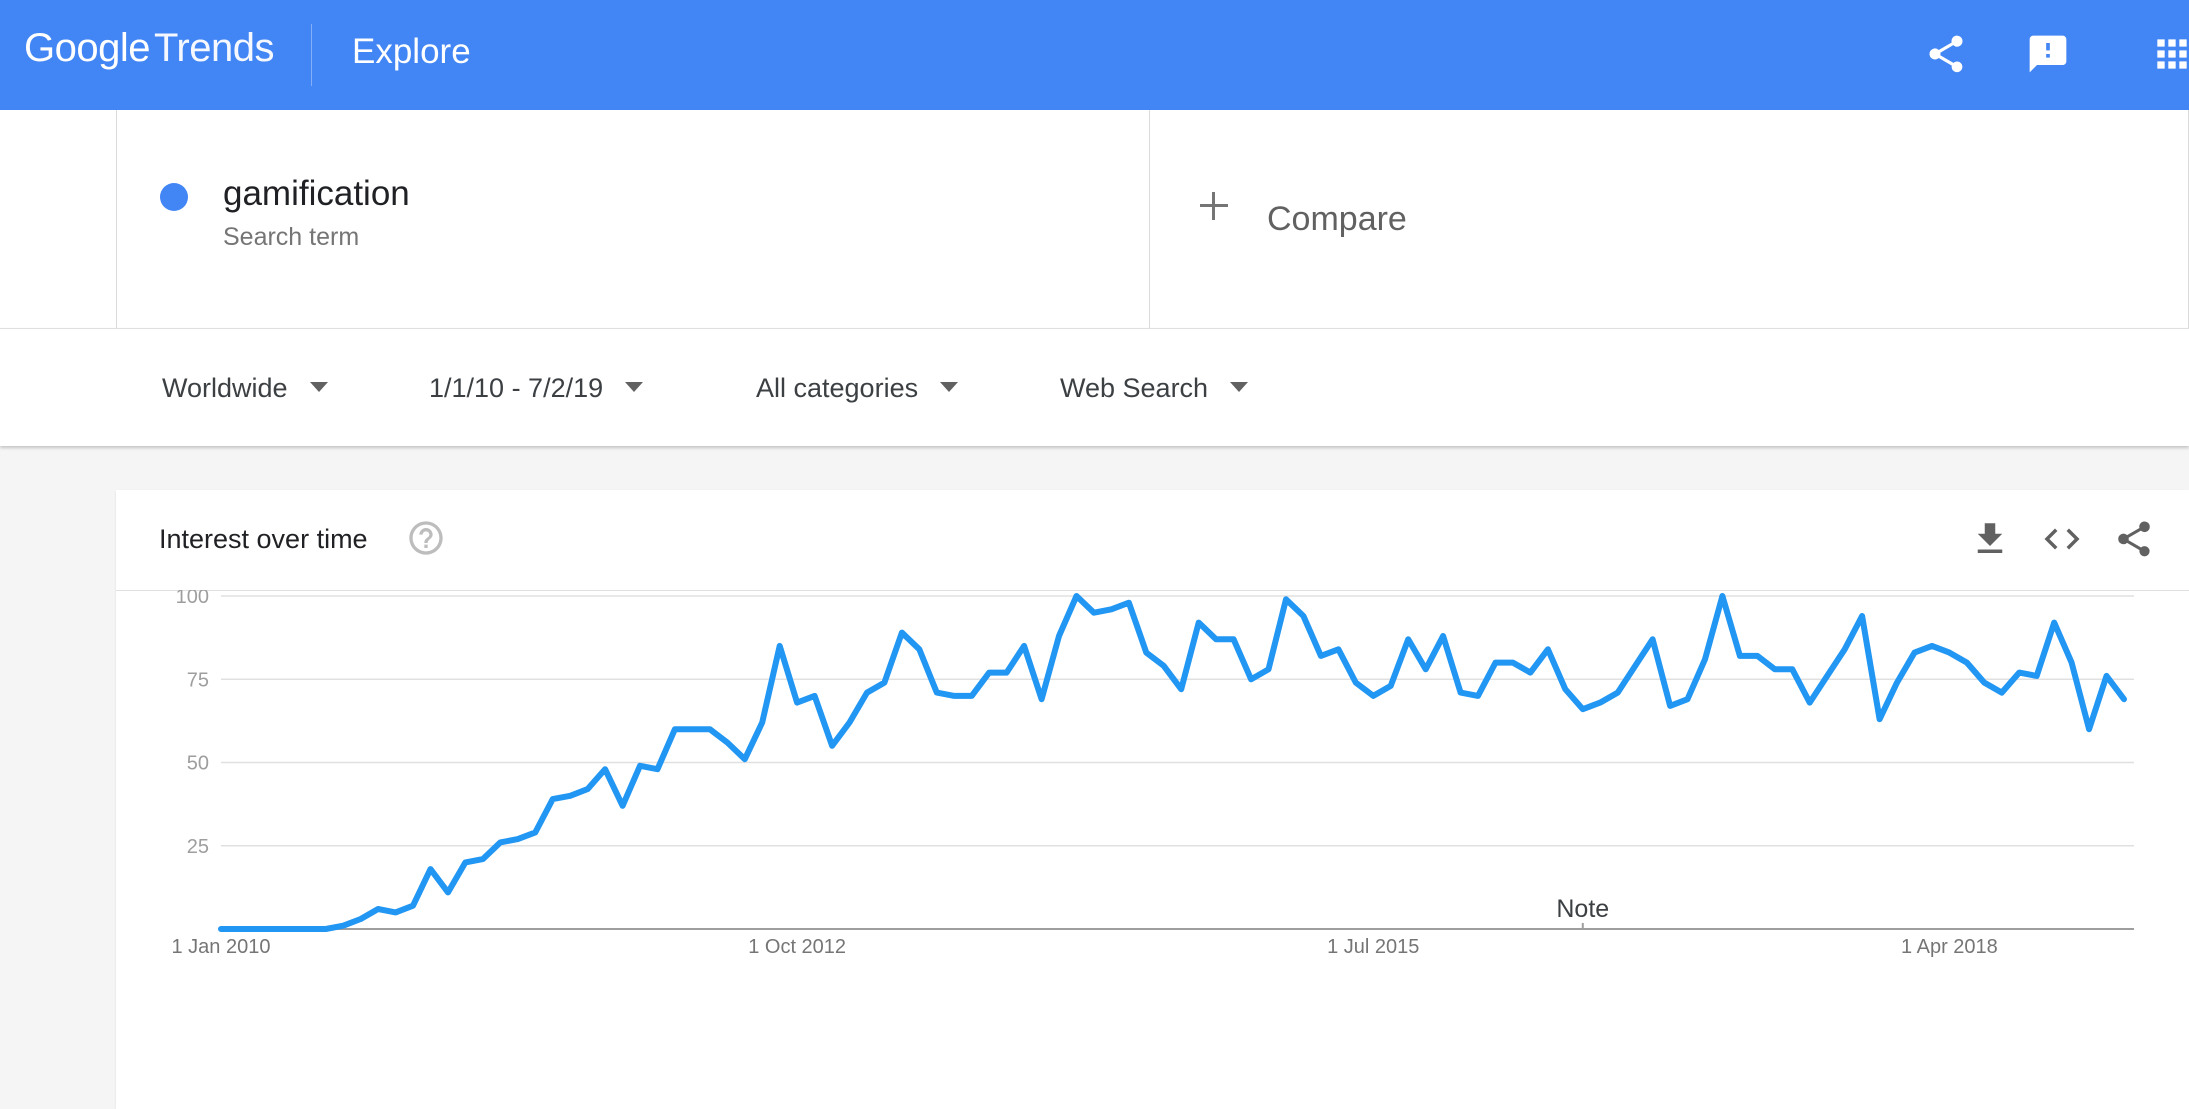 The height and width of the screenshot is (1109, 2189). What do you see at coordinates (311, 55) in the screenshot?
I see `header-divider` at bounding box center [311, 55].